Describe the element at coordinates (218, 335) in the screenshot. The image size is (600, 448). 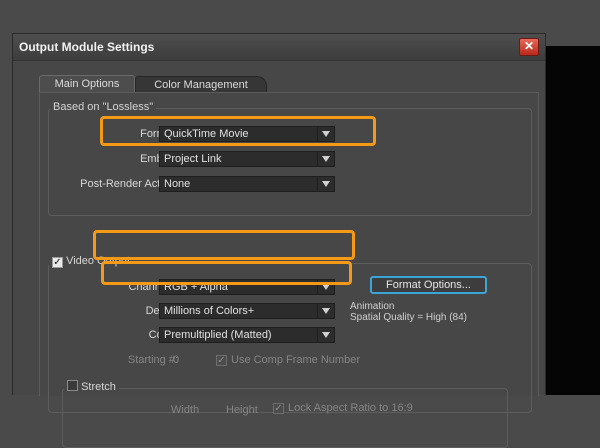
I see `color-value: Premultiplied (Matted)` at that location.